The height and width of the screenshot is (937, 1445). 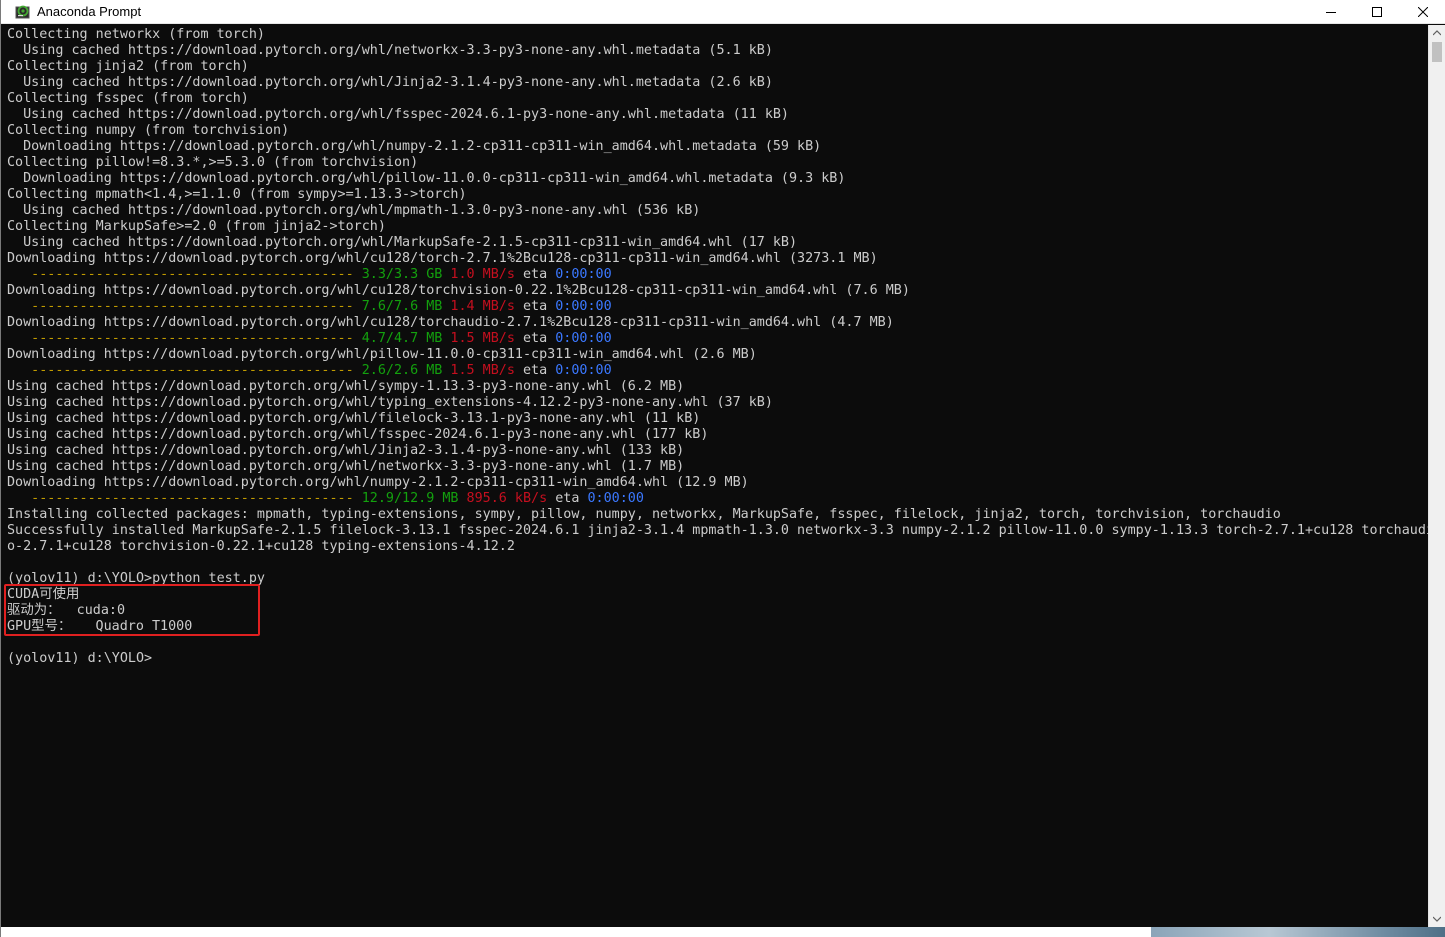 What do you see at coordinates (482, 306) in the screenshot?
I see `console-text-segment: 1.4 MB/s` at bounding box center [482, 306].